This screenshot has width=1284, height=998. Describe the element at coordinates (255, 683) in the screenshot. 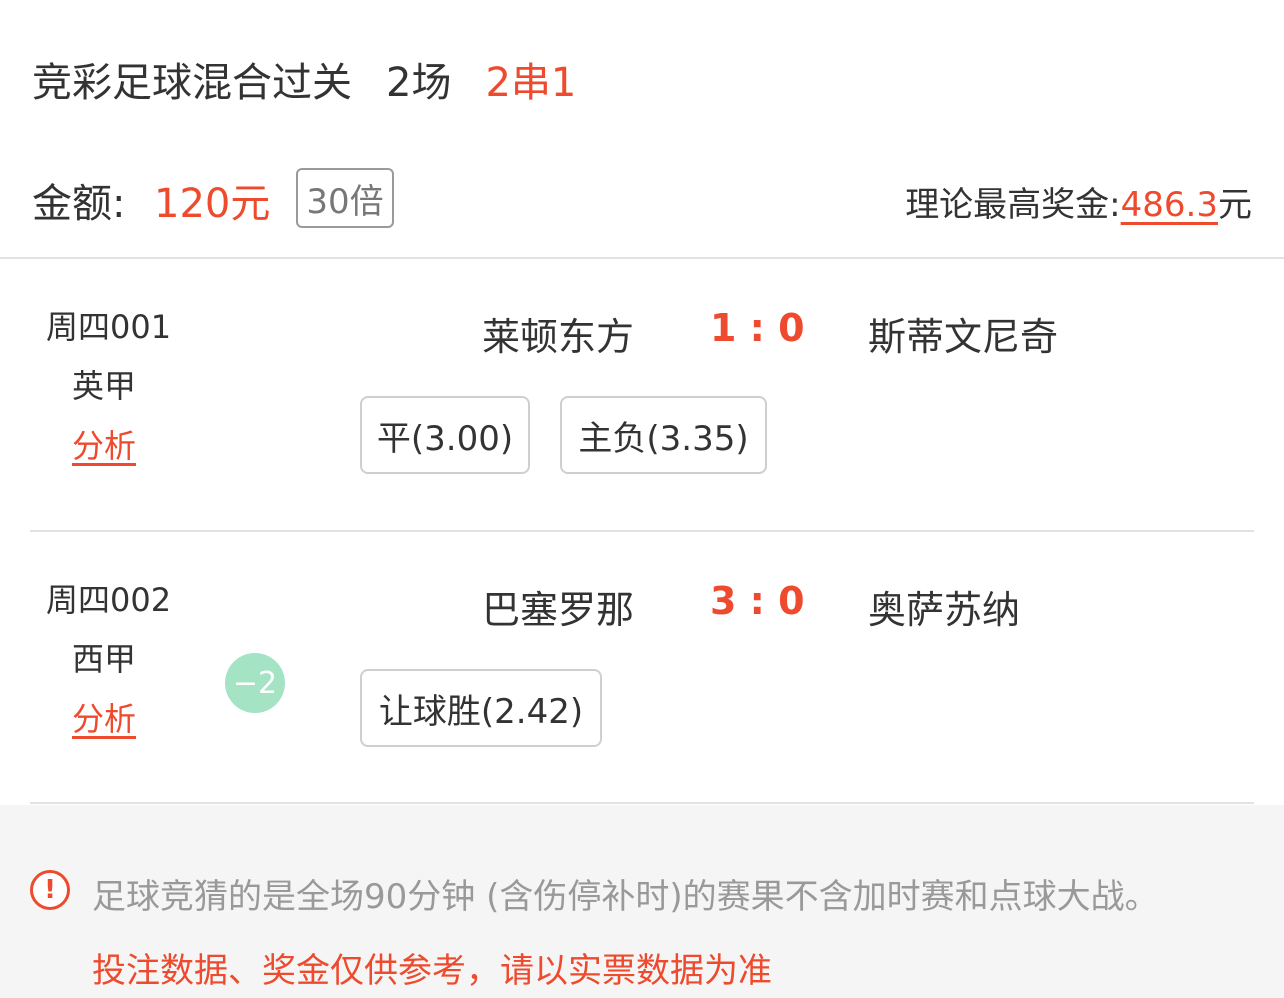

I see `handicap-badge: −2` at that location.